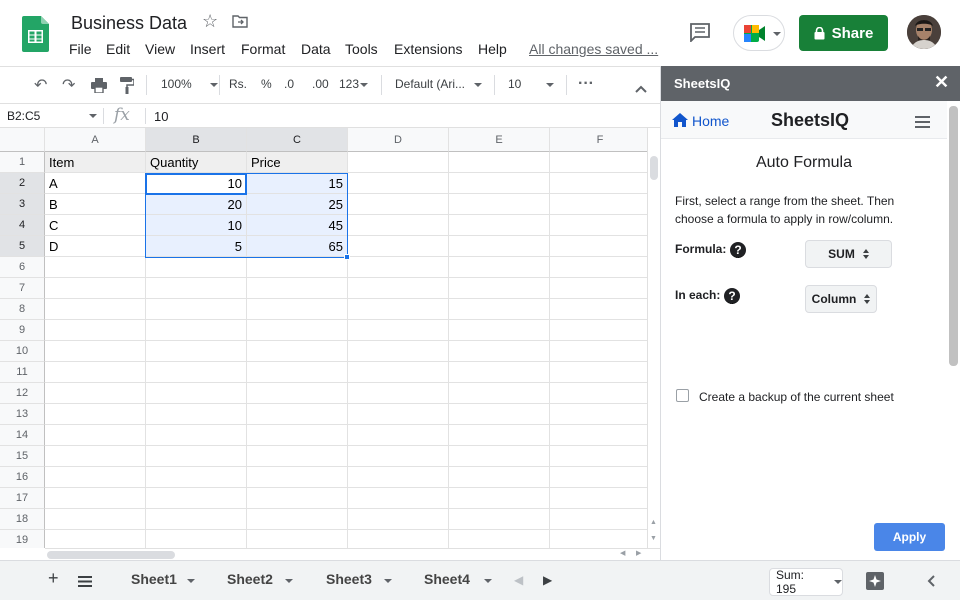 The height and width of the screenshot is (604, 960). I want to click on add-sheet-icon: +, so click(53, 578).